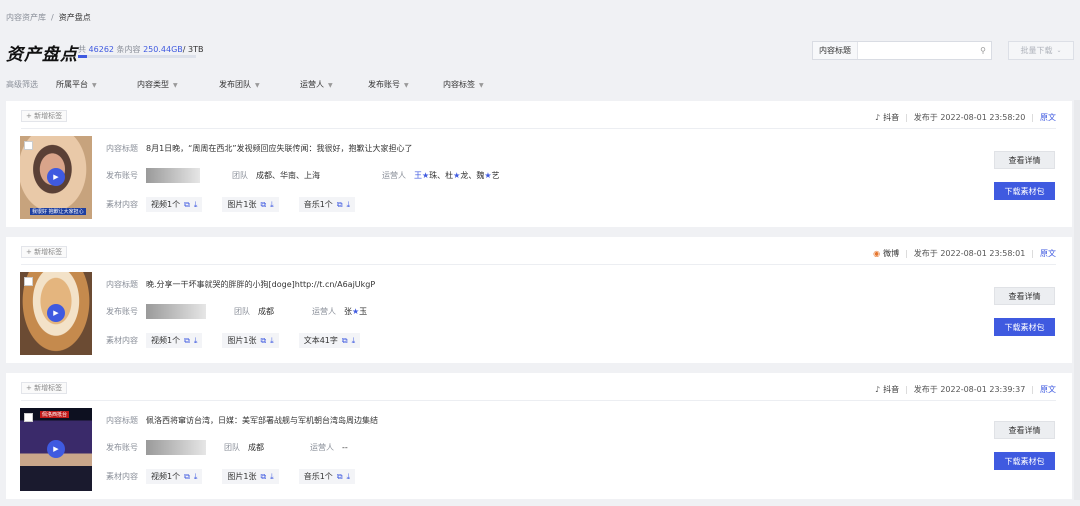 The width and height of the screenshot is (1080, 506). Describe the element at coordinates (322, 447) in the screenshot. I see `operator-key: 运营人` at that location.